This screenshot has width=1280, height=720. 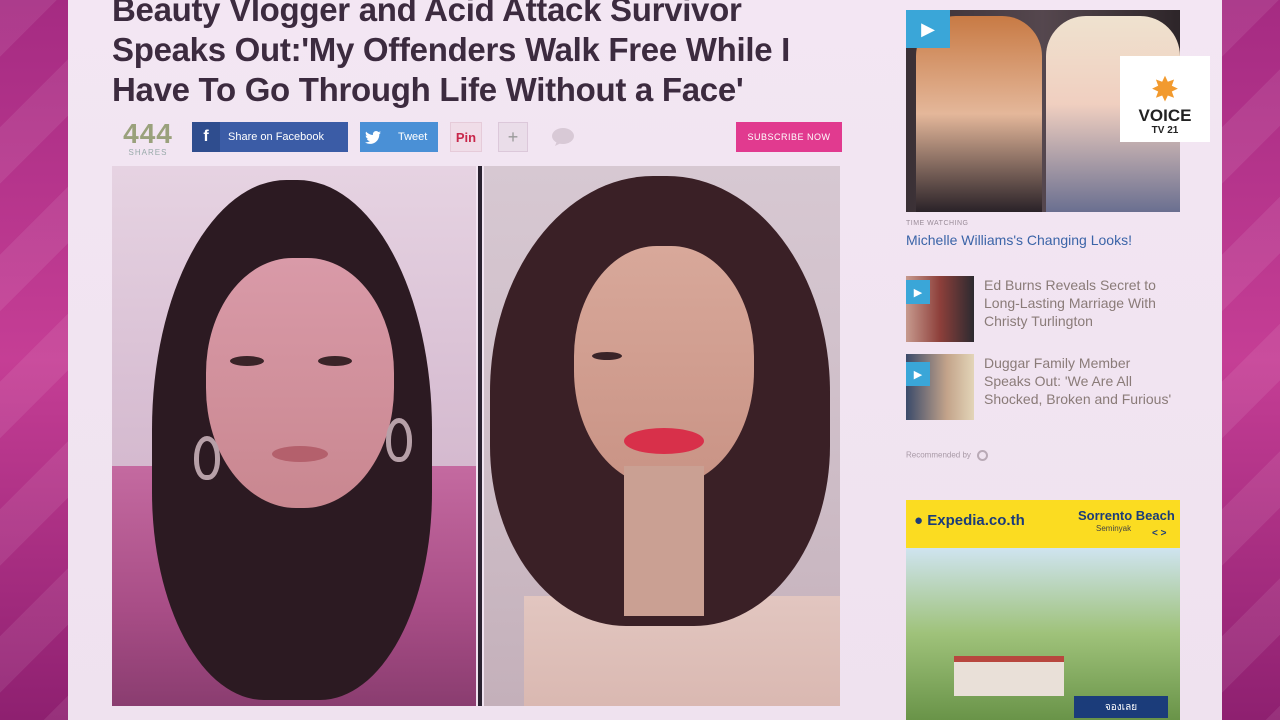 I want to click on photo-divider, so click(x=480, y=436).